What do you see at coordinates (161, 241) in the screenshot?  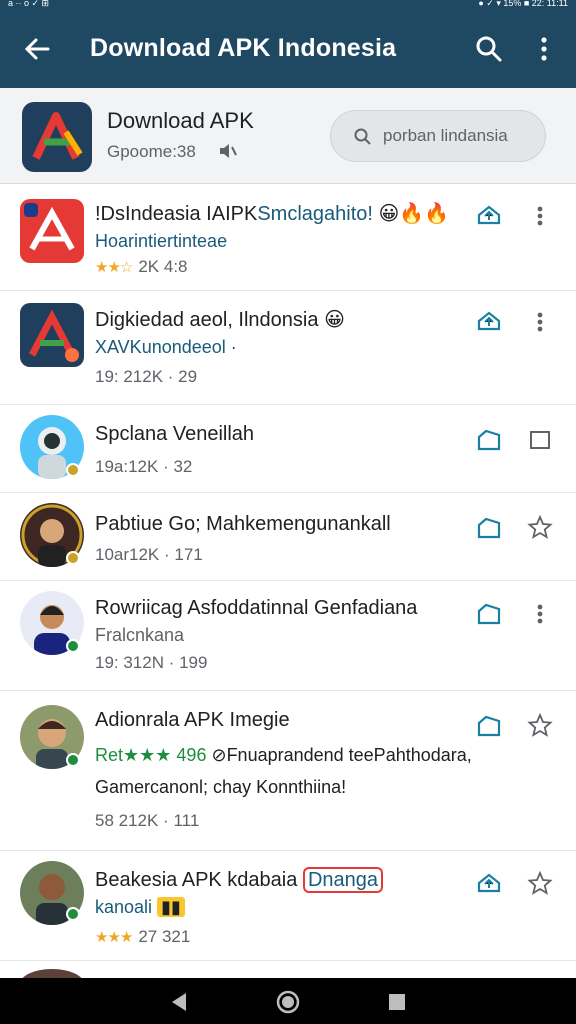 I see `item-description: Hoarintiertinteae` at bounding box center [161, 241].